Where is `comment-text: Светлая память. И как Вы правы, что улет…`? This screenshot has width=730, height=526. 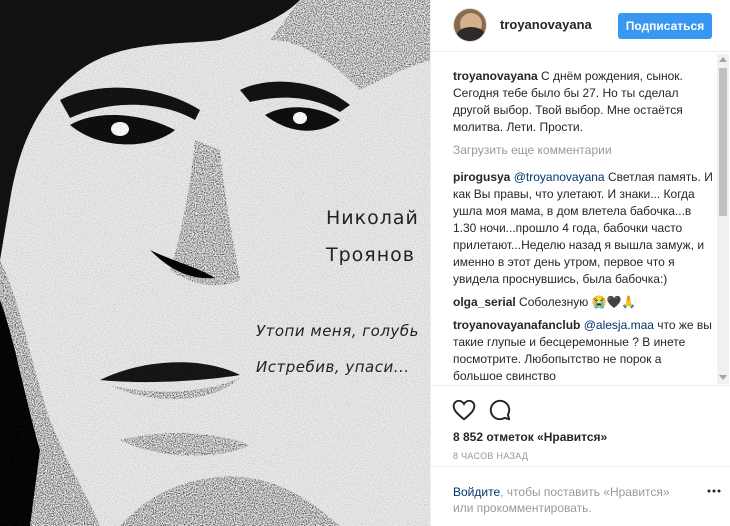 comment-text: Светлая память. И как Вы правы, что улет… is located at coordinates (583, 228).